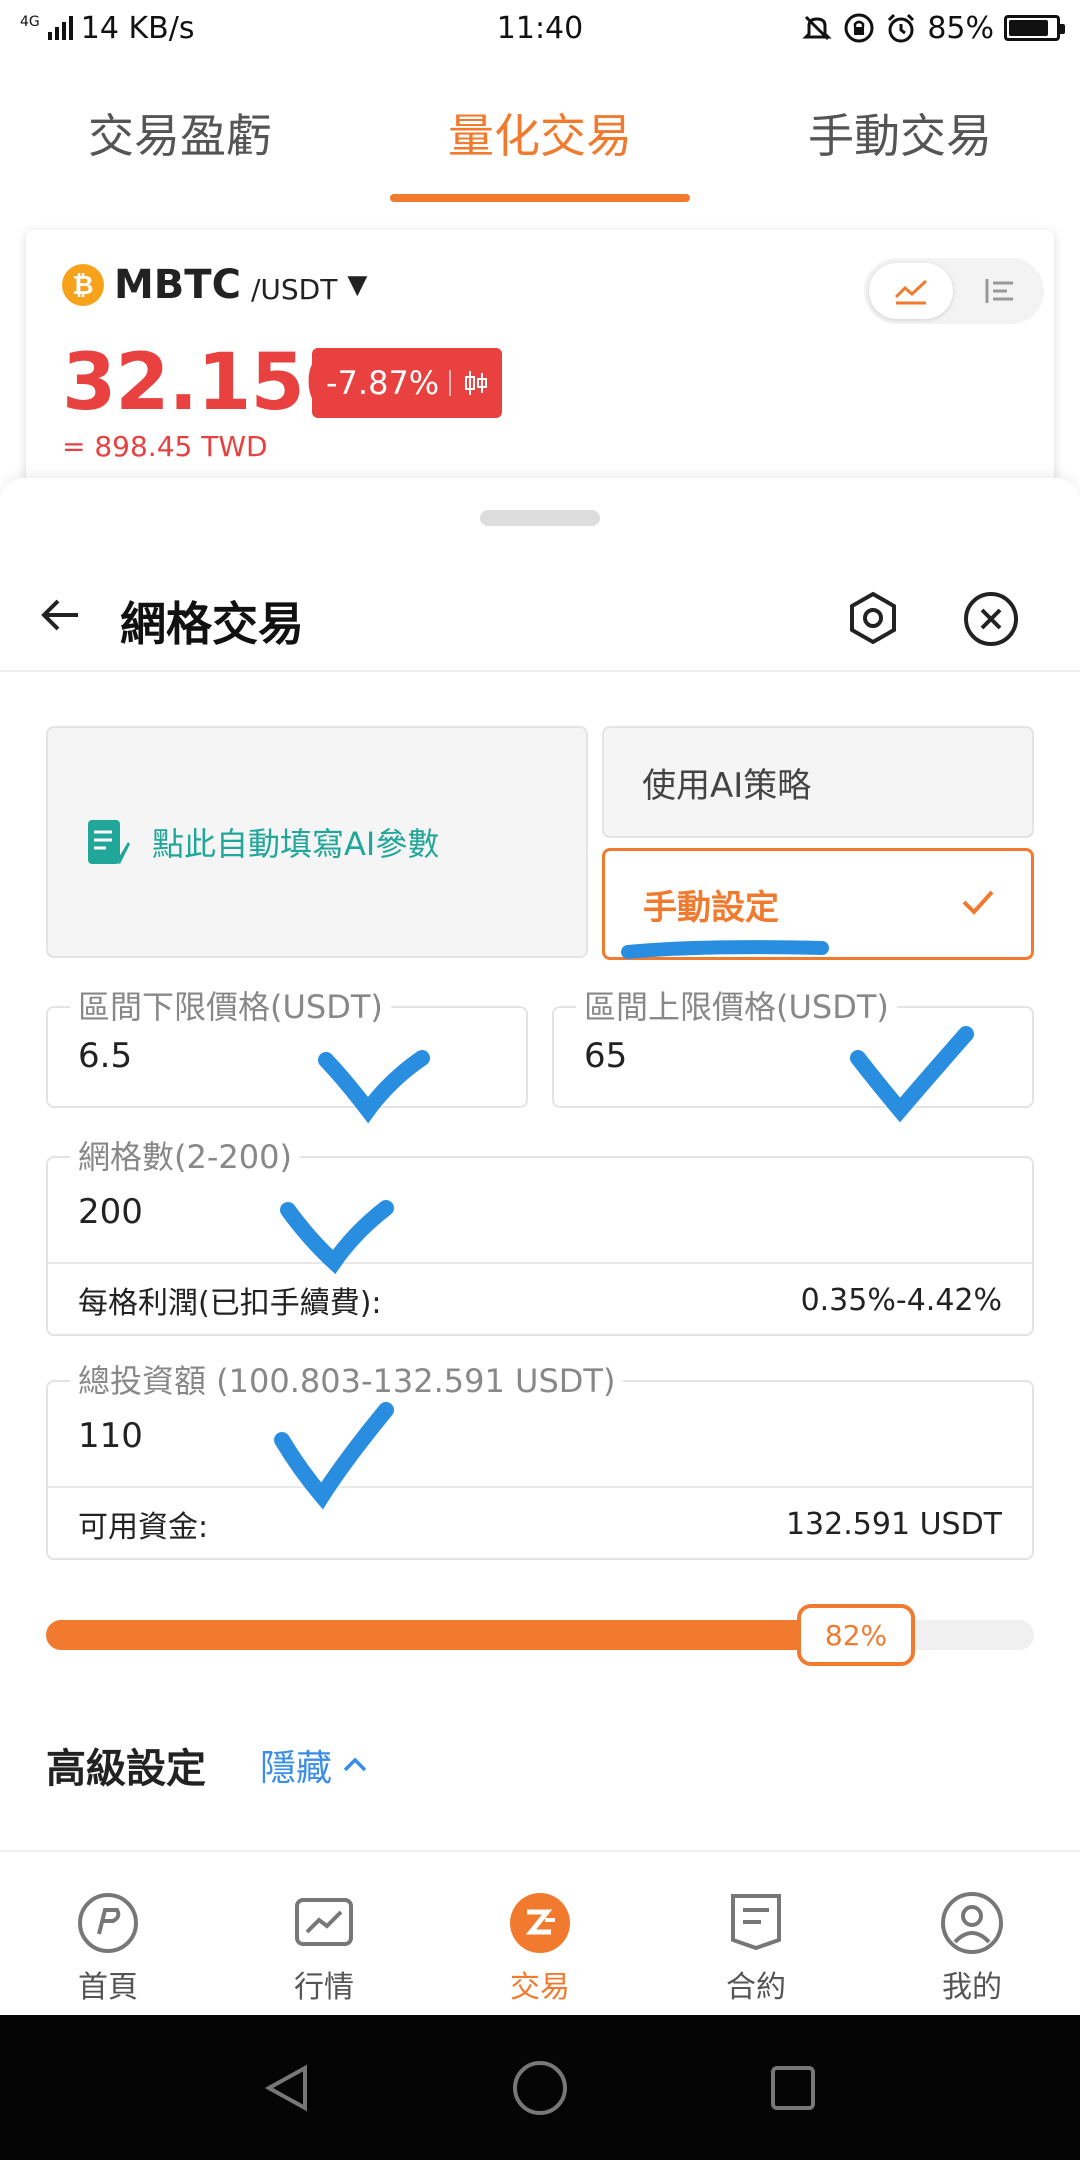  What do you see at coordinates (540, 1987) in the screenshot?
I see `nav-trade-label: 交易` at bounding box center [540, 1987].